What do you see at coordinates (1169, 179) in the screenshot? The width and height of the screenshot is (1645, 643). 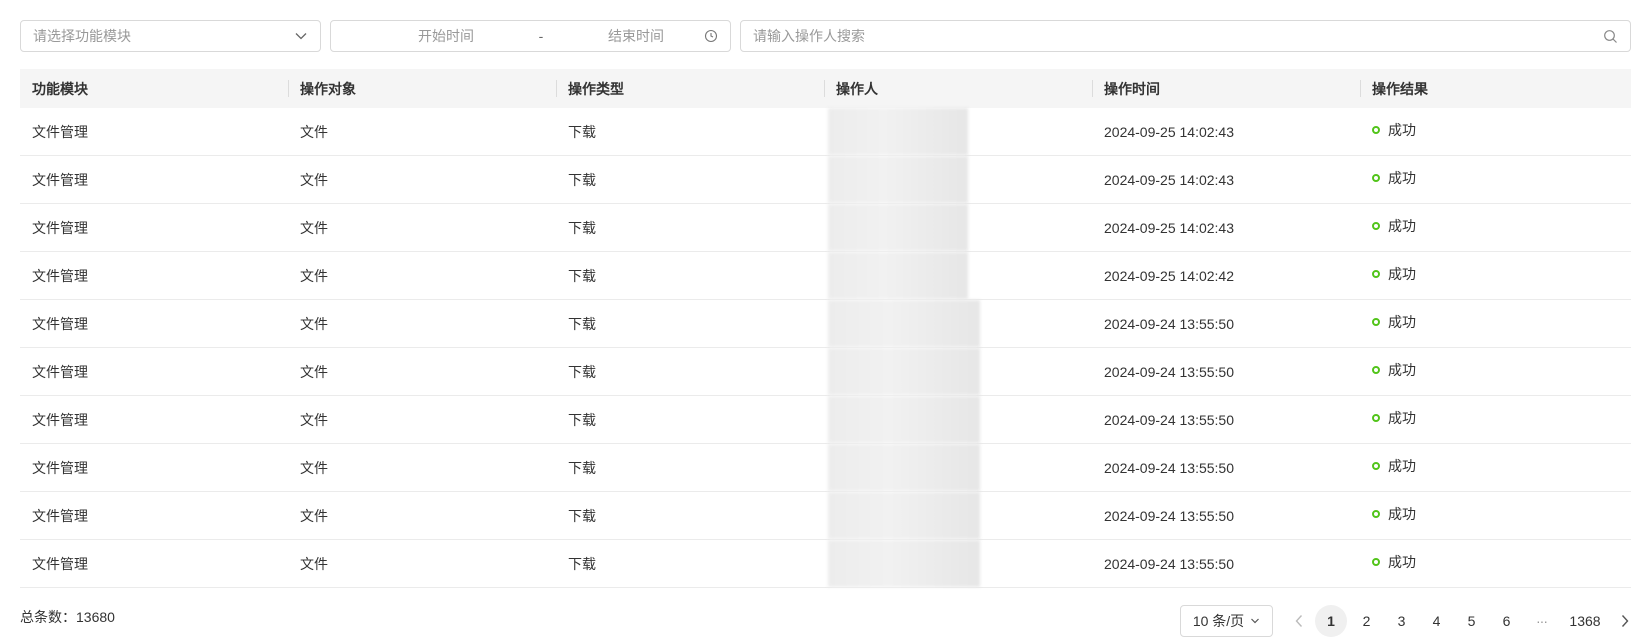 I see `cell-time: 2024-09-25 14:02:43` at bounding box center [1169, 179].